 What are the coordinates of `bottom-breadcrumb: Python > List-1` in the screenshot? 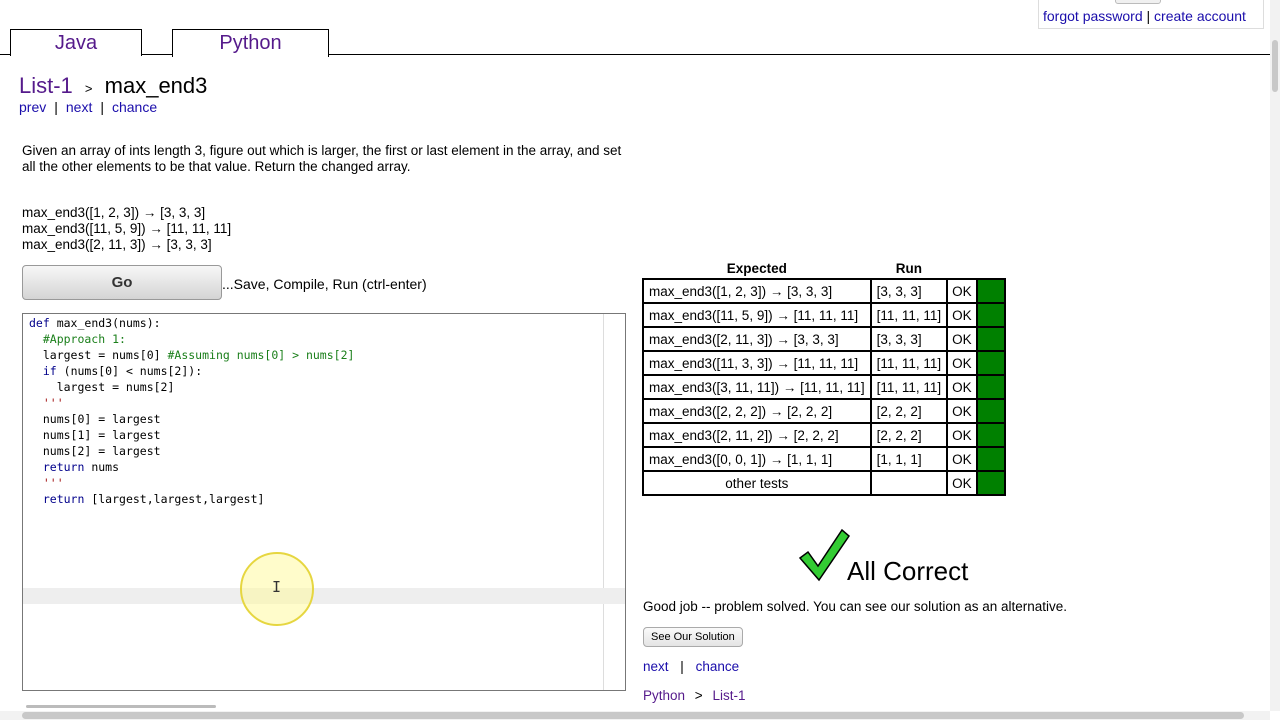 It's located at (694, 695).